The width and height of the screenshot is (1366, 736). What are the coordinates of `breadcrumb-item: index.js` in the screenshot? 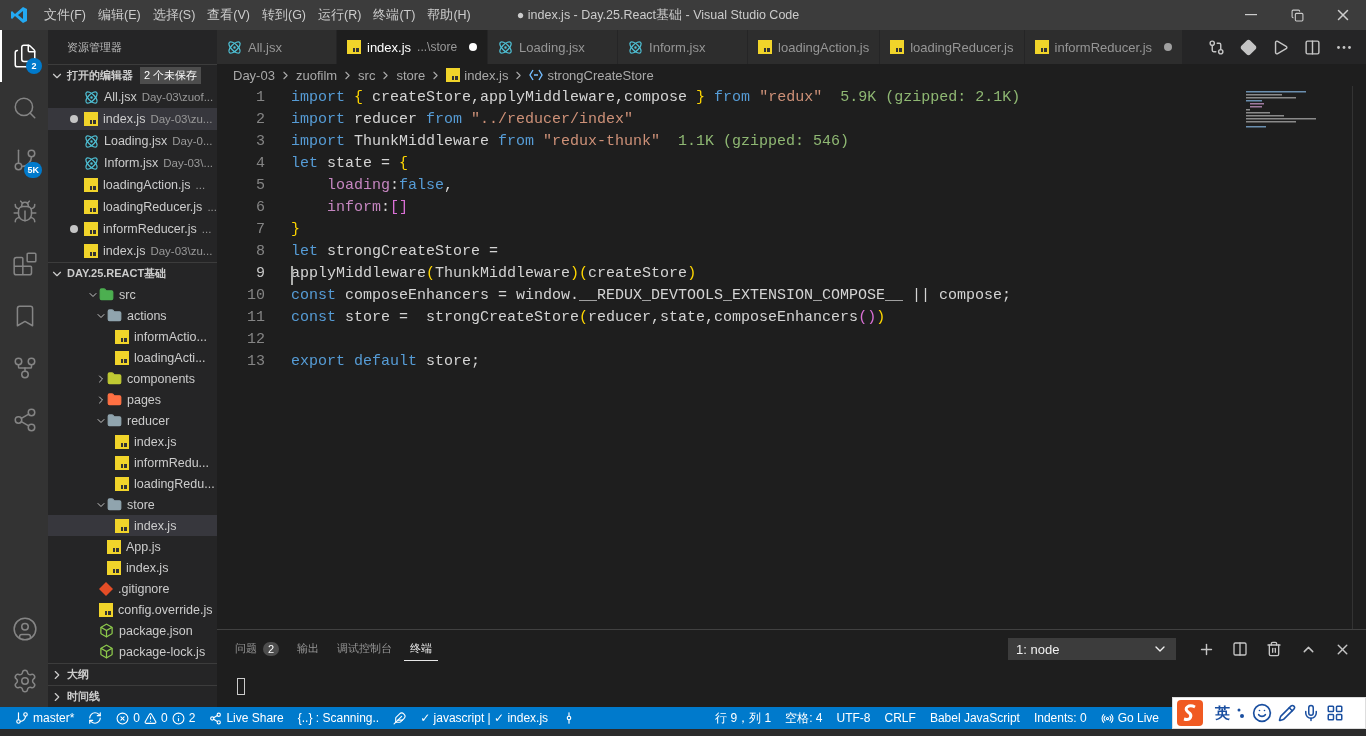 It's located at (486, 75).